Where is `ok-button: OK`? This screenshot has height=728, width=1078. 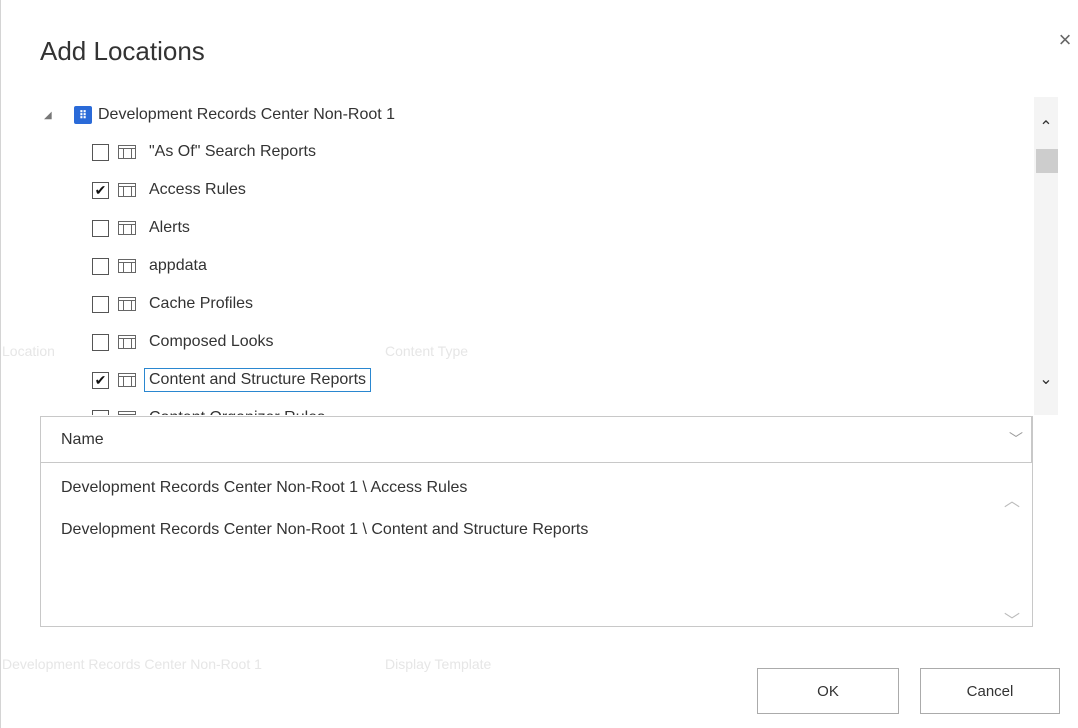
ok-button: OK is located at coordinates (828, 691).